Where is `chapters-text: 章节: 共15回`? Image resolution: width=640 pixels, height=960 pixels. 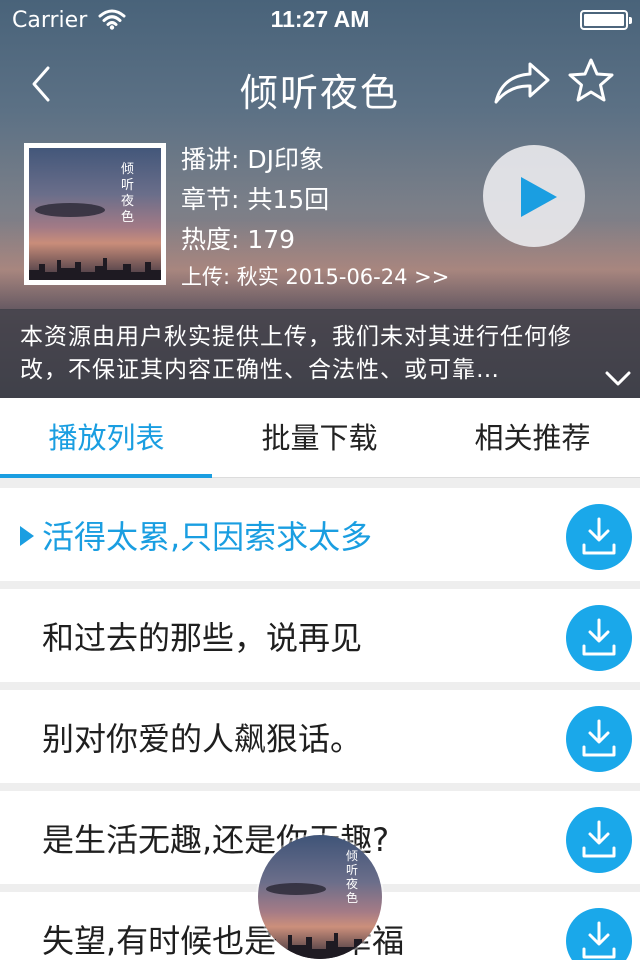 chapters-text: 章节: 共15回 is located at coordinates (255, 199).